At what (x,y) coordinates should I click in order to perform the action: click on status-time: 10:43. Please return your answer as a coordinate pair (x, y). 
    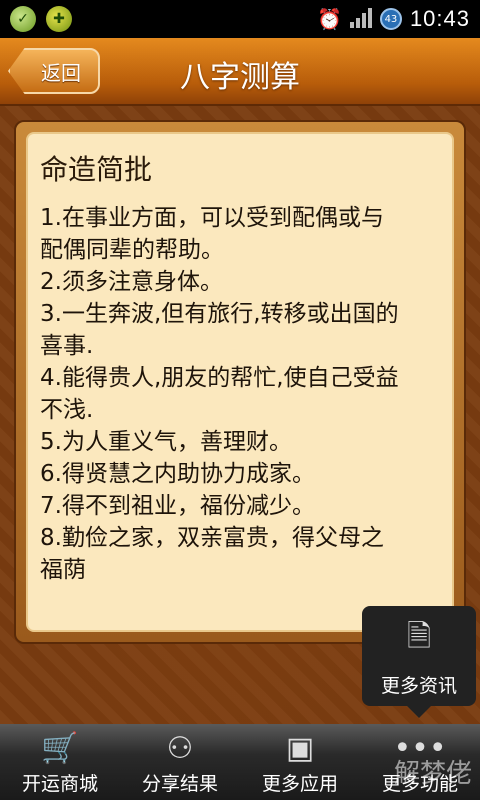
    Looking at the image, I should click on (439, 18).